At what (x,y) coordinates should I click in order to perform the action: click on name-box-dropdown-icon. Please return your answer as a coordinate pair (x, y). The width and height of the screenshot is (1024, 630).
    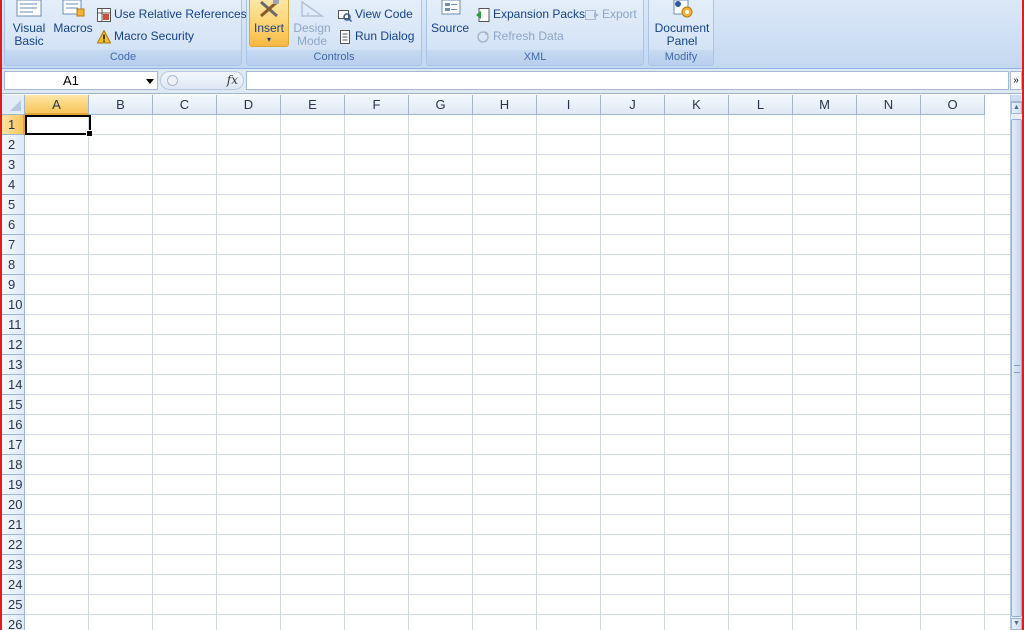
    Looking at the image, I should click on (150, 81).